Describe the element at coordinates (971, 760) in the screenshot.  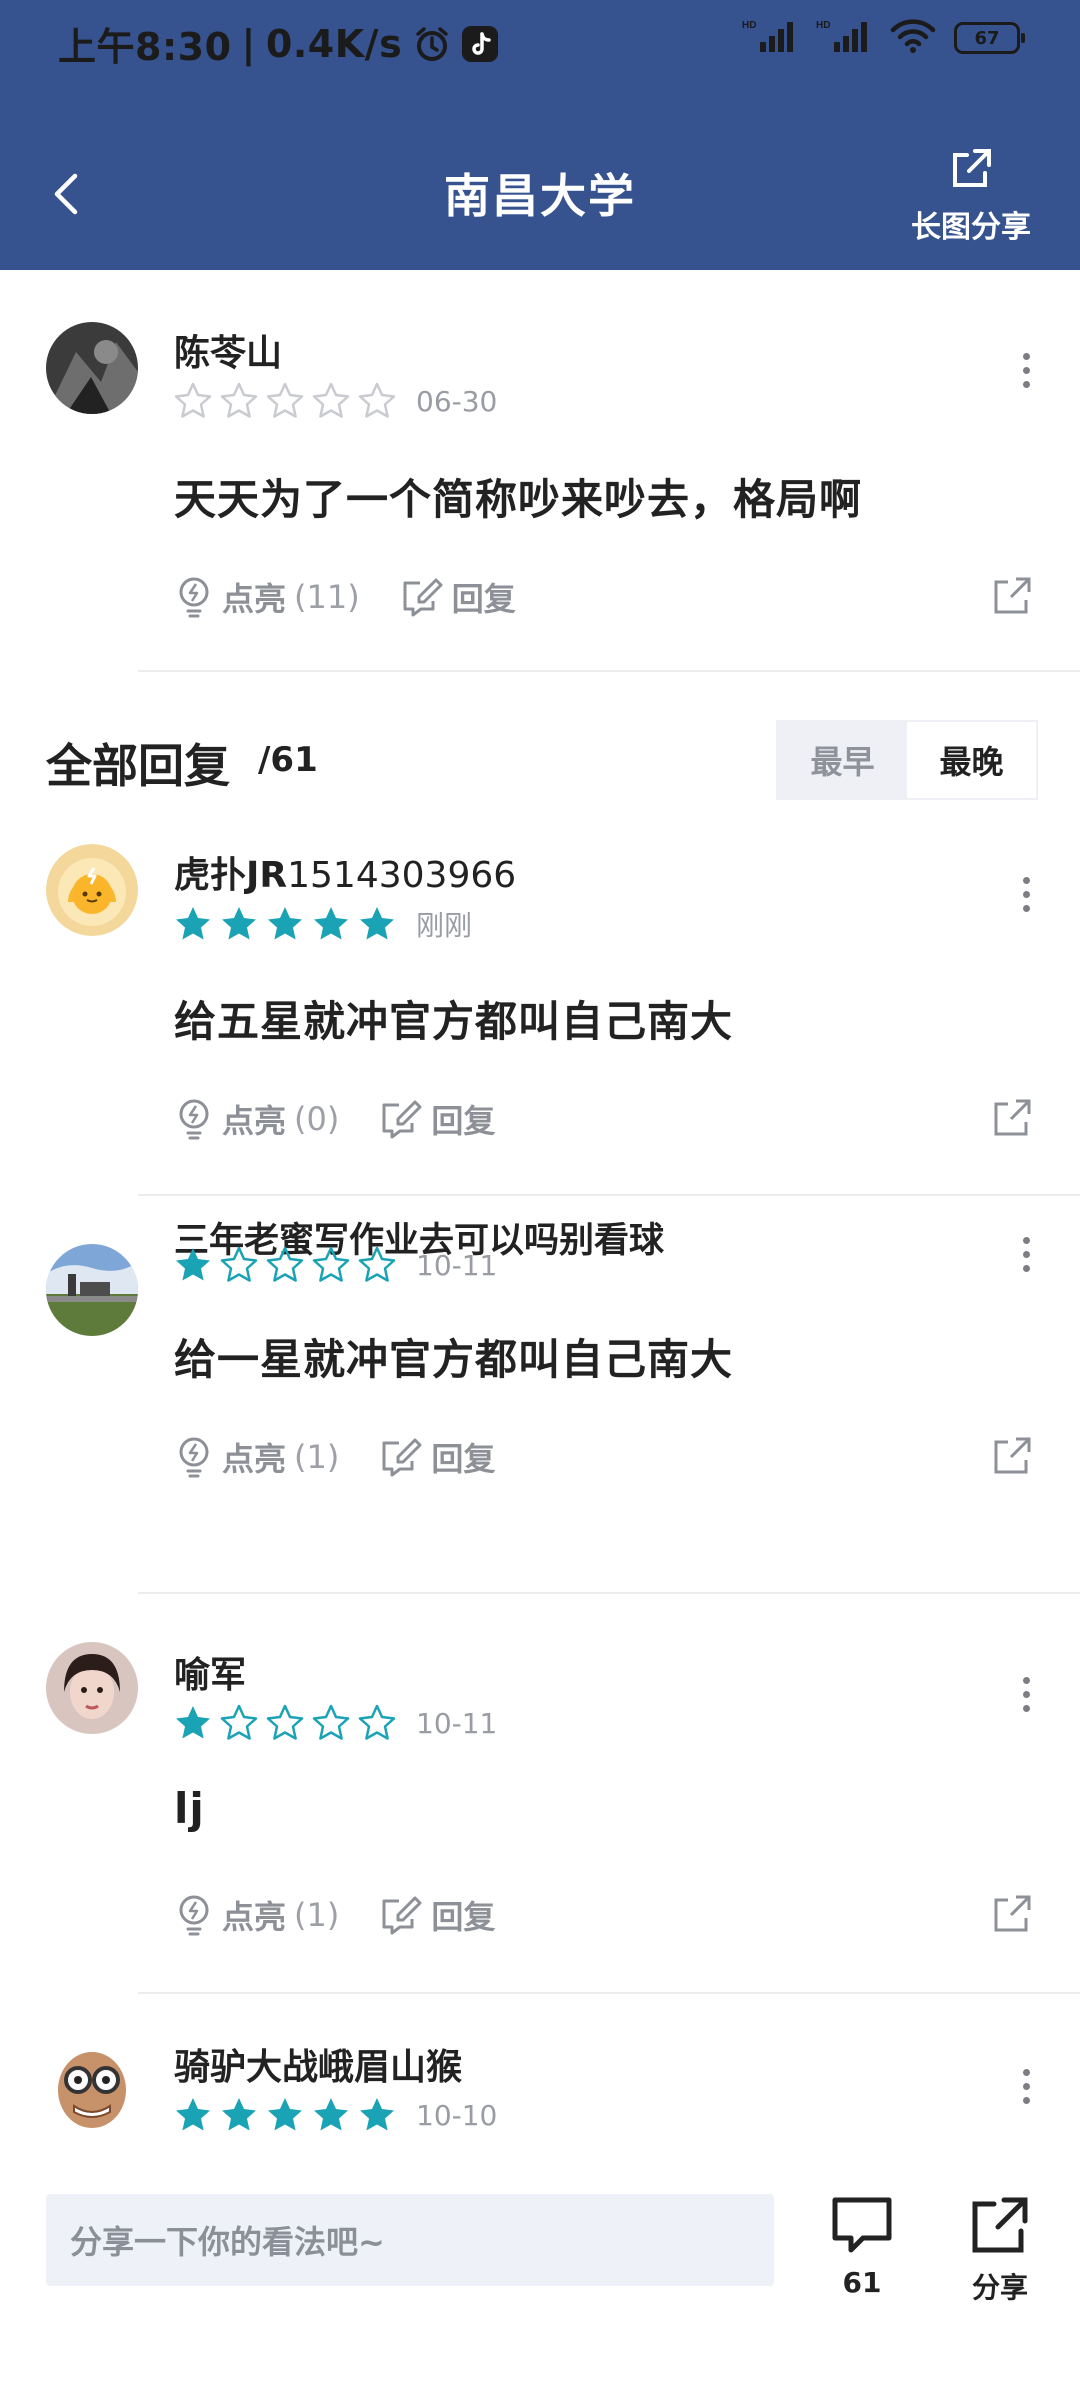
I see `sort-latest-option: 最晚` at that location.